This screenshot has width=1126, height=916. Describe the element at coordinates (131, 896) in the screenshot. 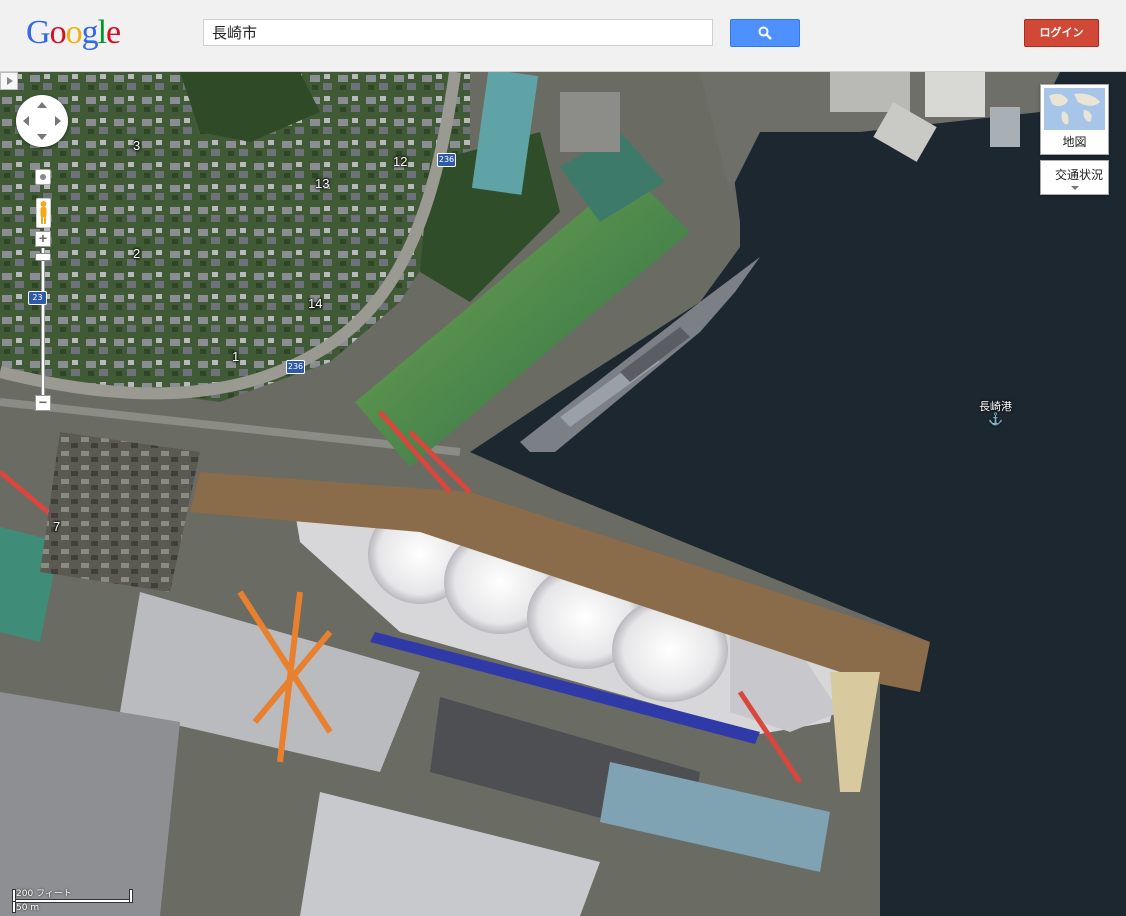

I see `scale-tick` at that location.